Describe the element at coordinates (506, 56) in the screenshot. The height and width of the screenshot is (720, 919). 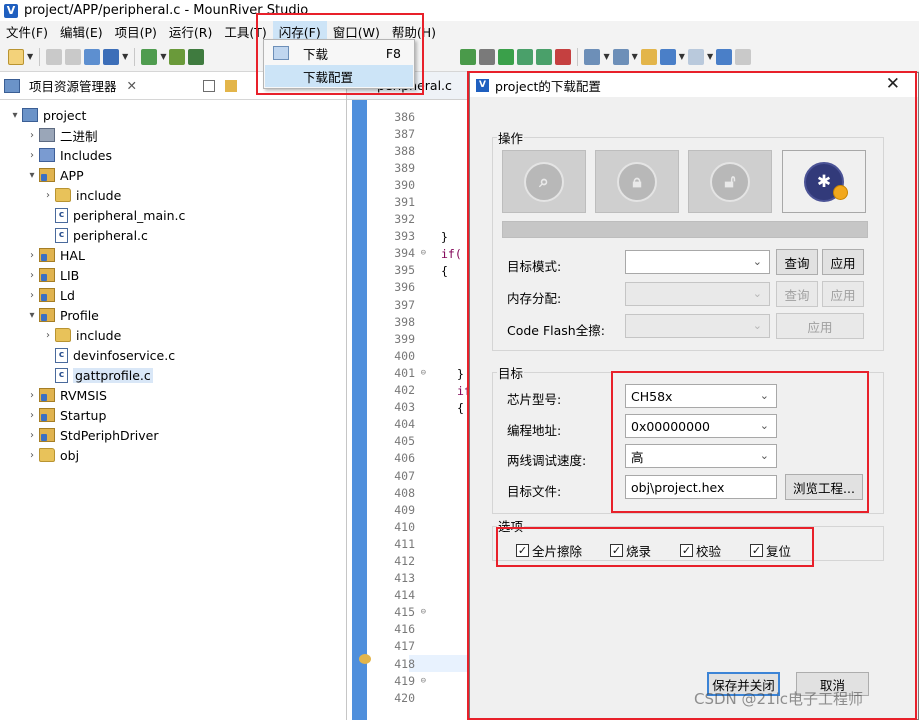
I see `run-icon` at that location.